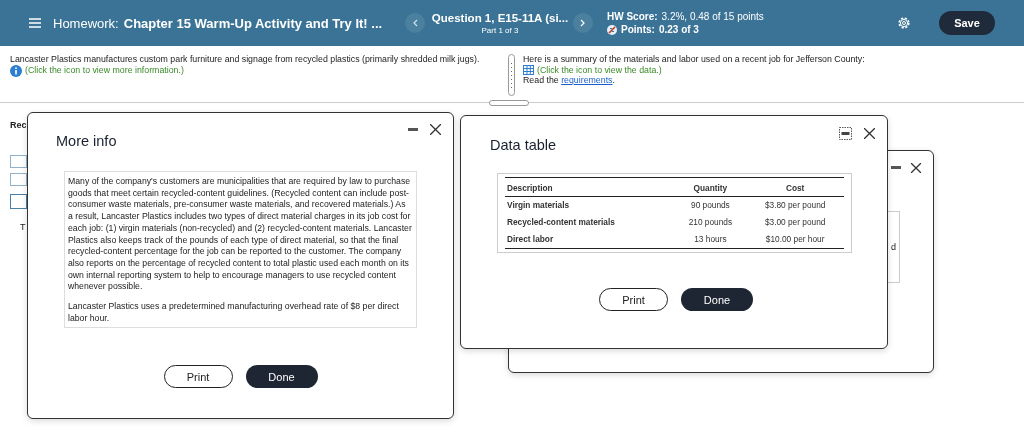 Image resolution: width=1024 pixels, height=434 pixels. Describe the element at coordinates (86, 23) in the screenshot. I see `homework-label: Homework:` at that location.